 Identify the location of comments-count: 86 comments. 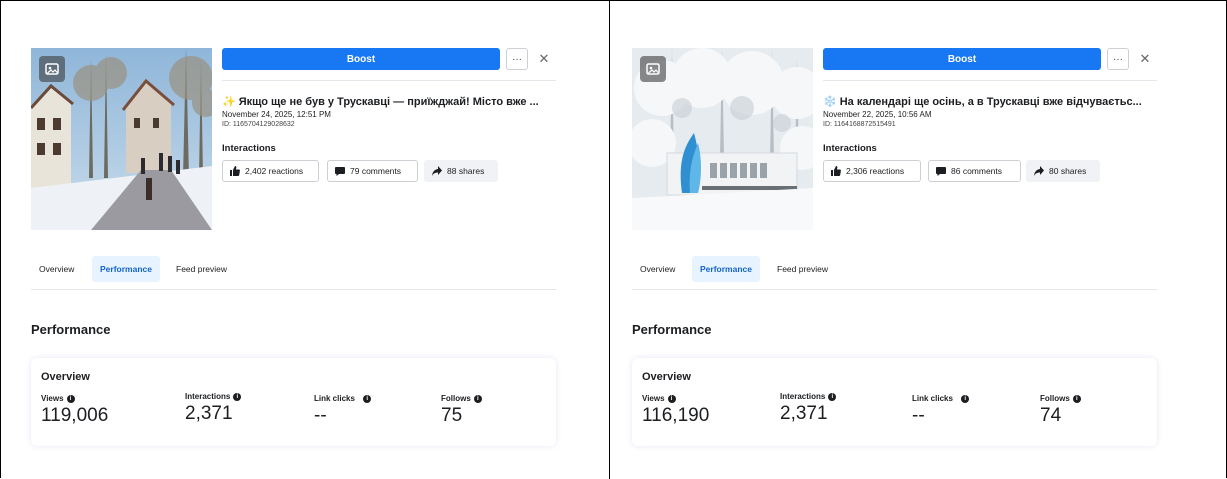
(977, 171).